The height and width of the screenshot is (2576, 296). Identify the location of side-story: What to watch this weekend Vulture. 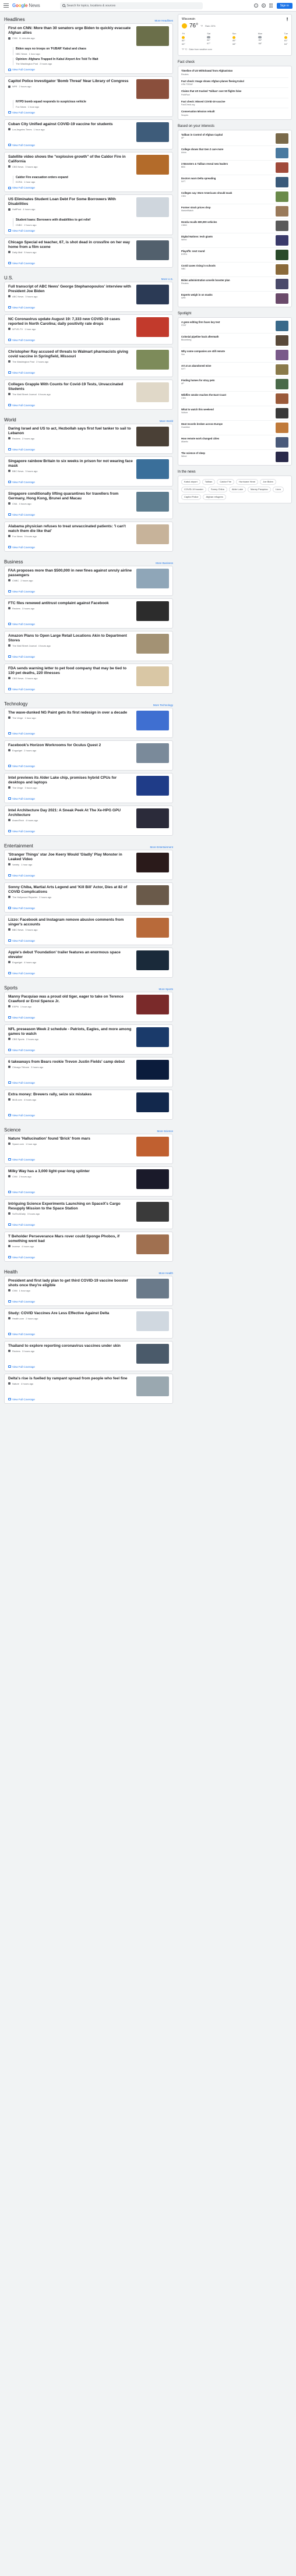
(234, 414).